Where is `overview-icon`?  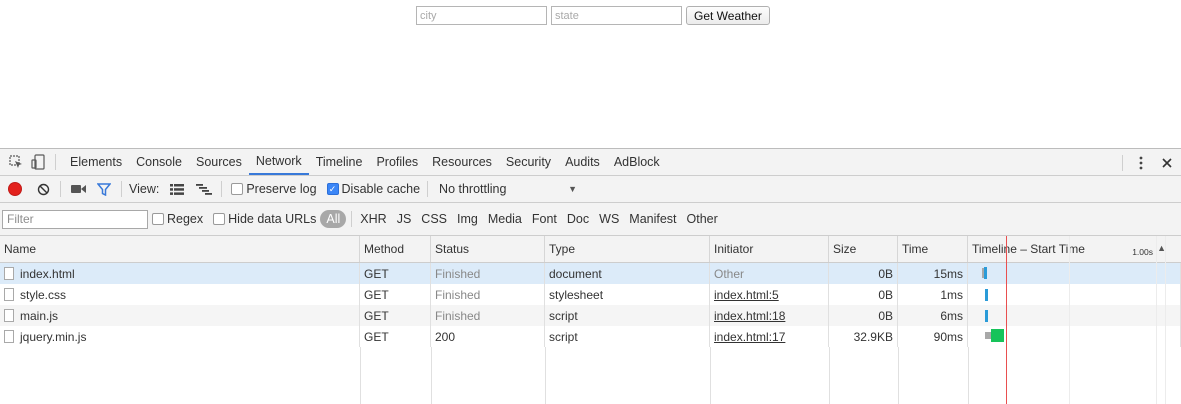 overview-icon is located at coordinates (204, 189).